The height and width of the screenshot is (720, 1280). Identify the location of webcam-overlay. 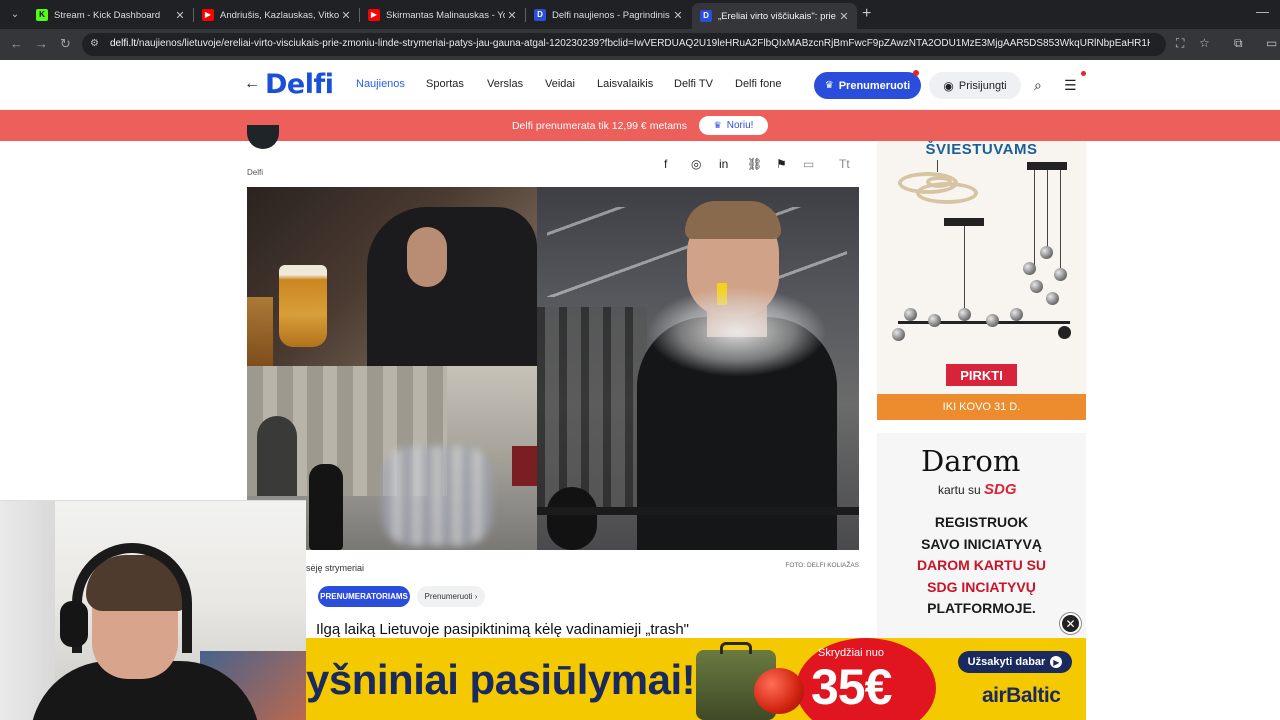
(153, 610).